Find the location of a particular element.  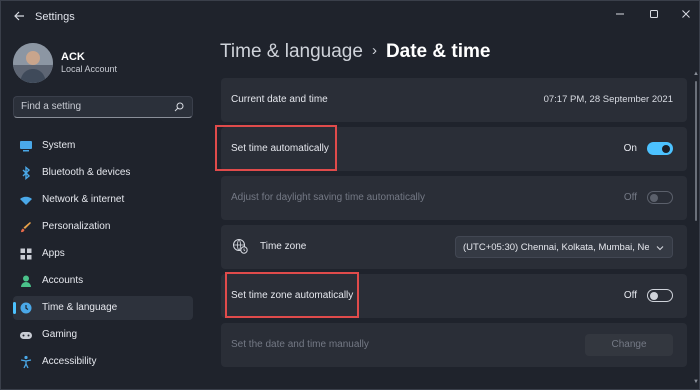

search-icon is located at coordinates (179, 107).